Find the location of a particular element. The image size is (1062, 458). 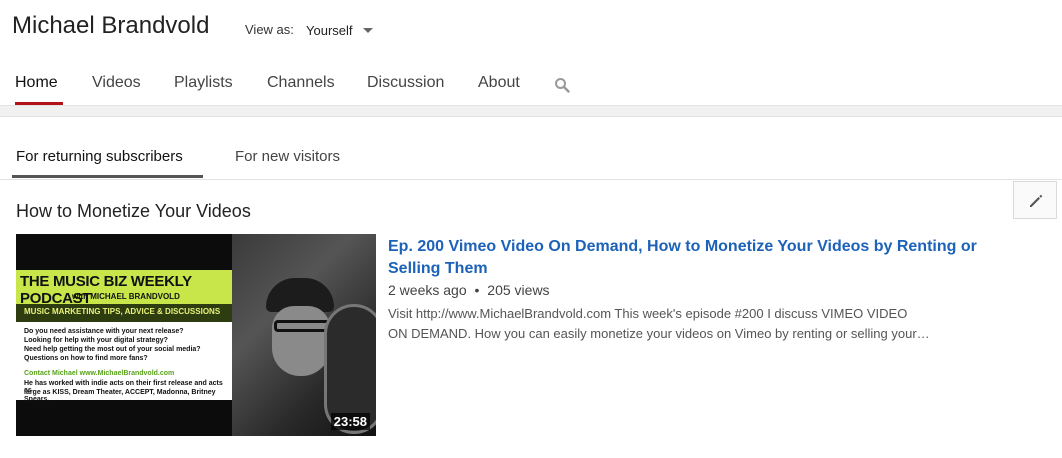

video-views: 205 views is located at coordinates (518, 290).